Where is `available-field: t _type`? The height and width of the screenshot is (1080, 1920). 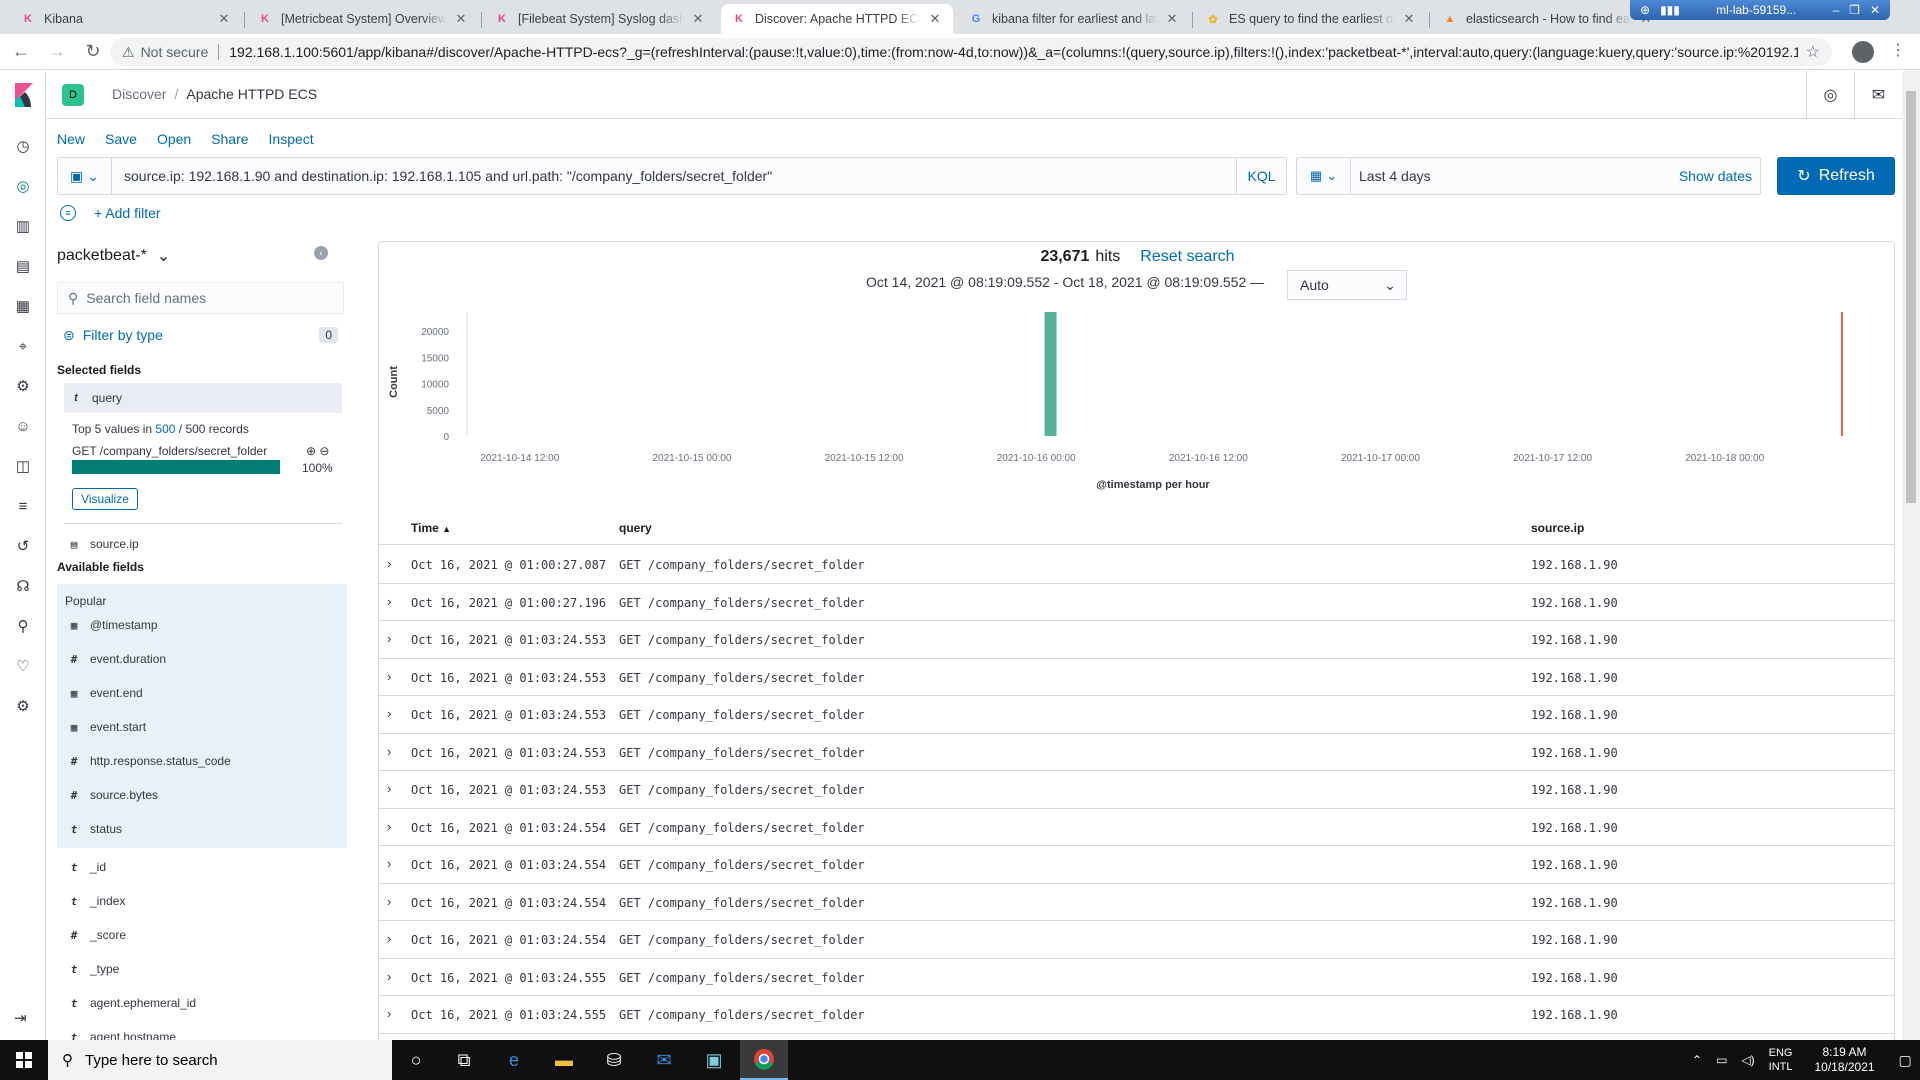 available-field: t _type is located at coordinates (199, 969).